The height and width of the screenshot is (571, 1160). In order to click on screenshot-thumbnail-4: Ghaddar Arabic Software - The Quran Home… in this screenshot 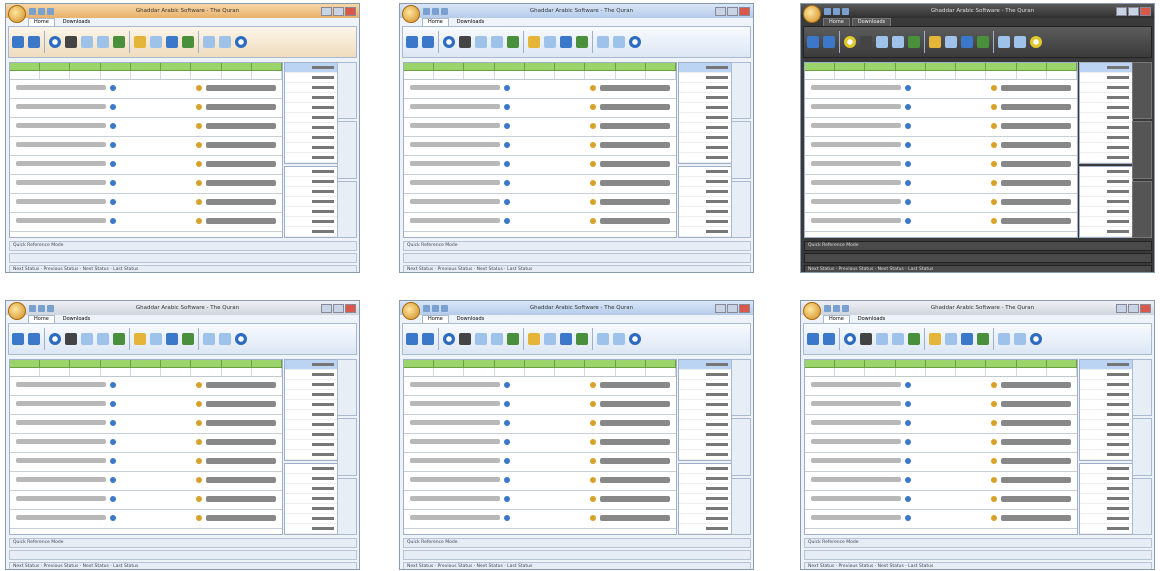, I will do `click(182, 435)`.